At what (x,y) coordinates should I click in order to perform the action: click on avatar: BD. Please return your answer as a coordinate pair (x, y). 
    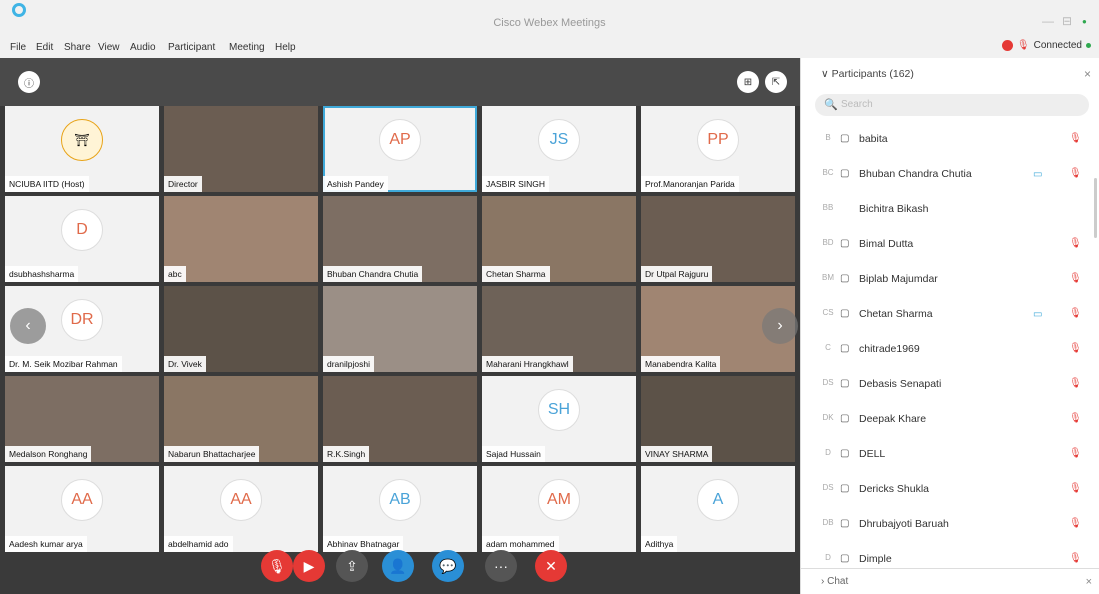
    Looking at the image, I should click on (828, 242).